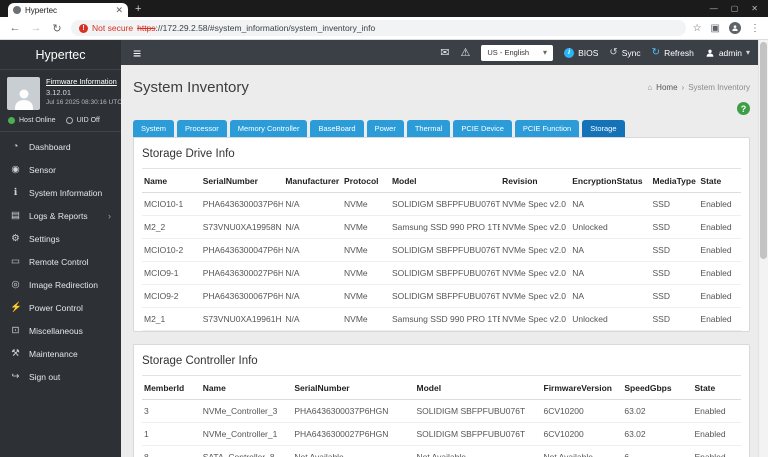  I want to click on sidebar-item-system-information: ℹ System Information, so click(60, 192).